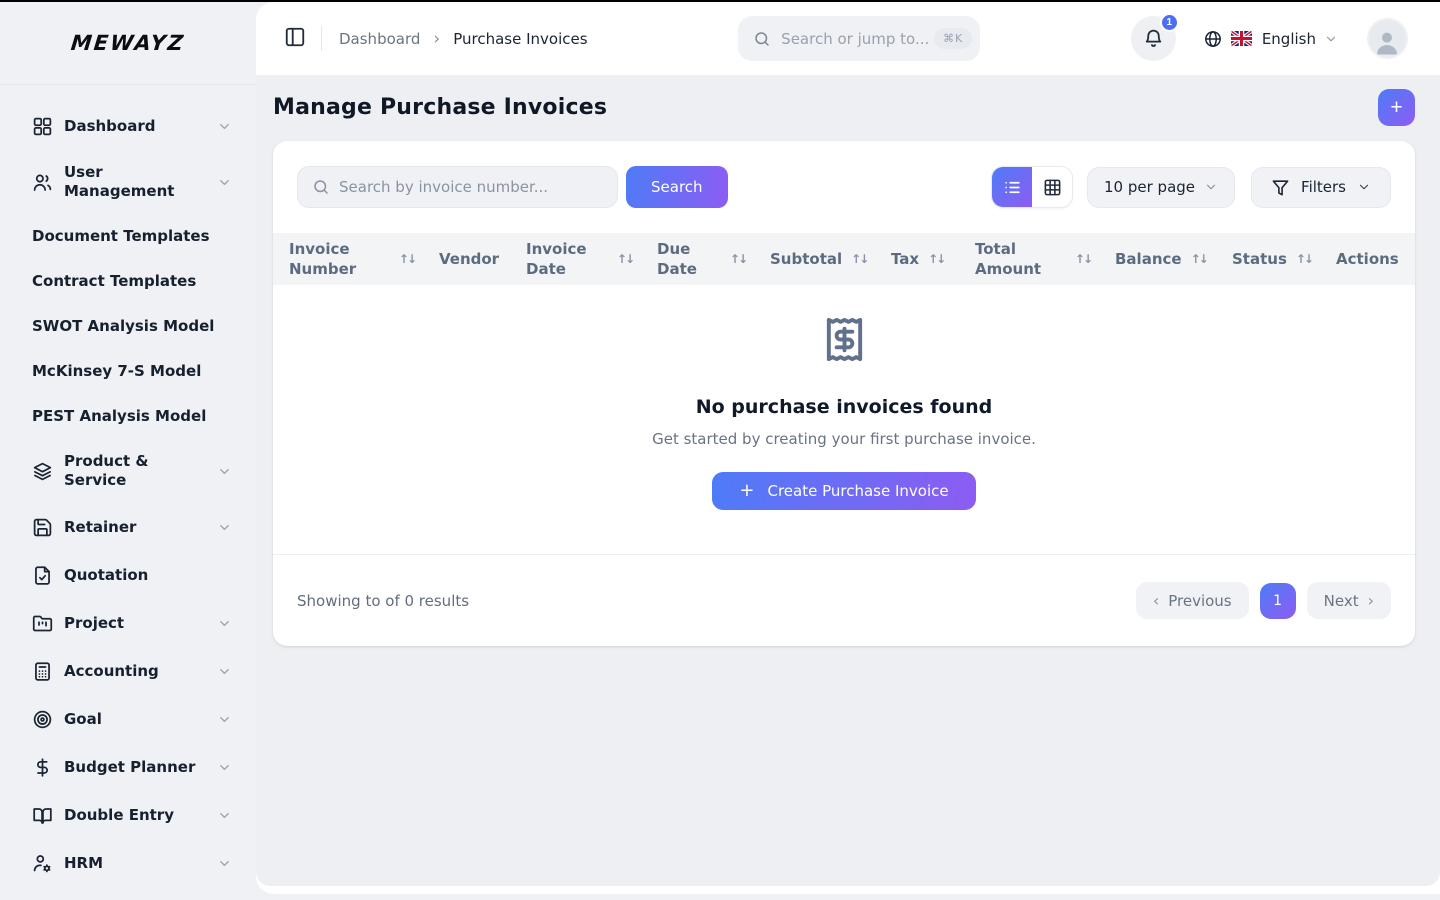 This screenshot has width=1440, height=900. I want to click on user-avatar, so click(1387, 38).